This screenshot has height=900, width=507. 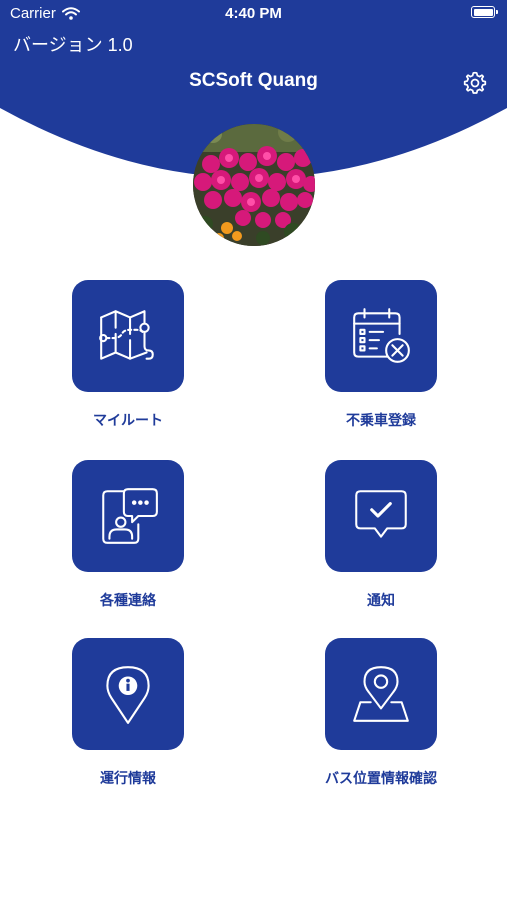 I want to click on info-pin-icon, so click(x=128, y=695).